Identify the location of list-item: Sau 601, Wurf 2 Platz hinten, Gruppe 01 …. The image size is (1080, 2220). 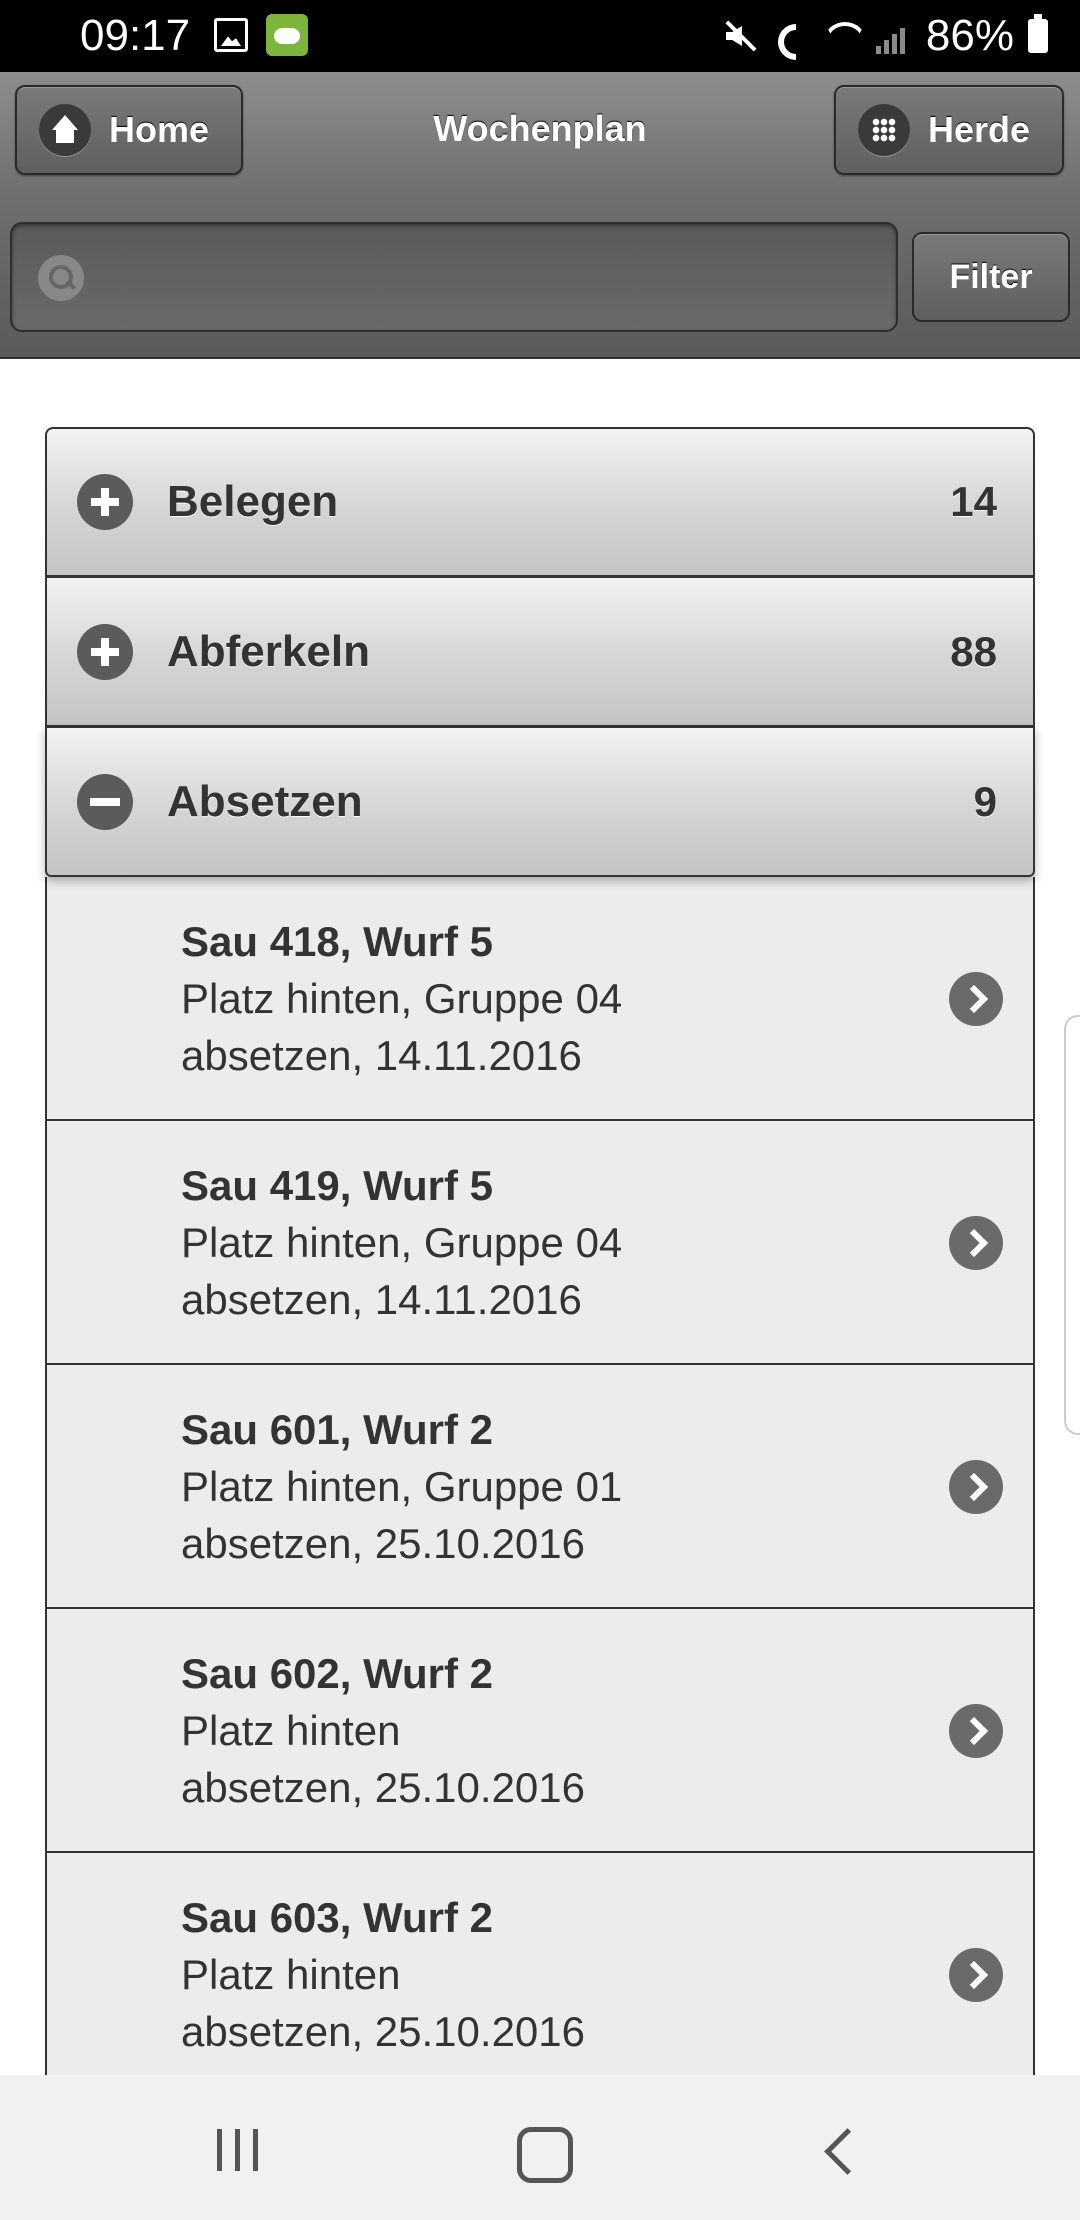
(540, 1487).